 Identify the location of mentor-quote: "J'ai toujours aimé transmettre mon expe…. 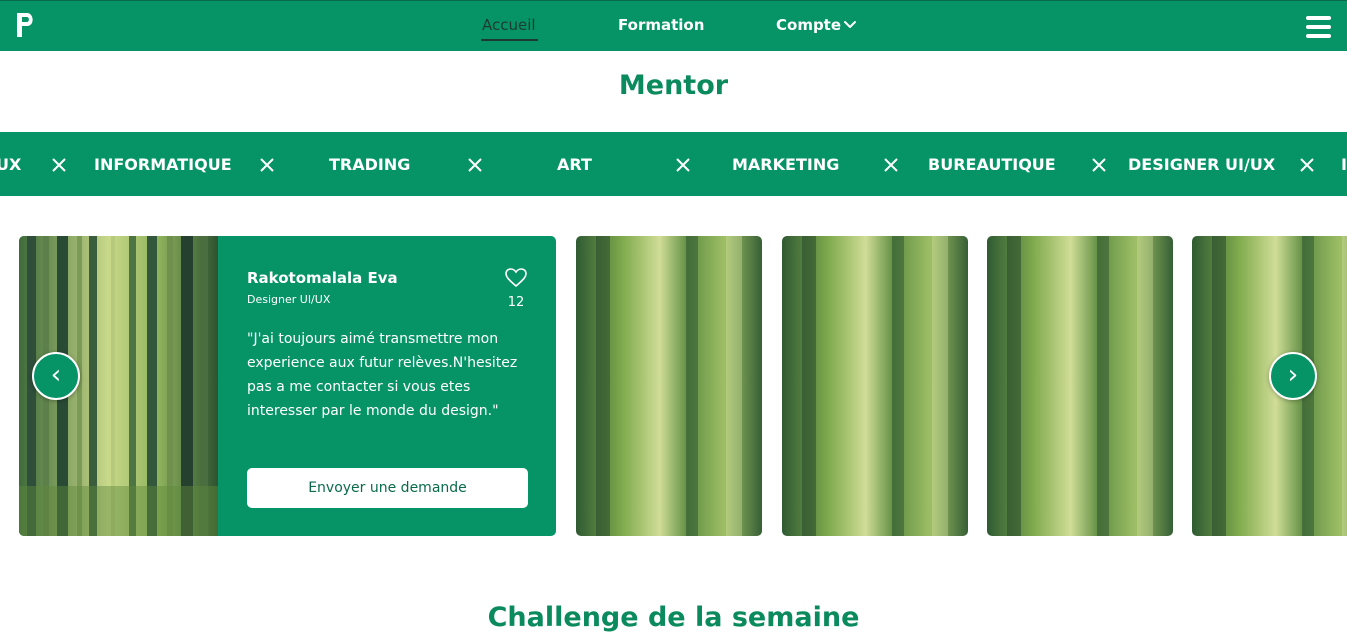
(382, 375).